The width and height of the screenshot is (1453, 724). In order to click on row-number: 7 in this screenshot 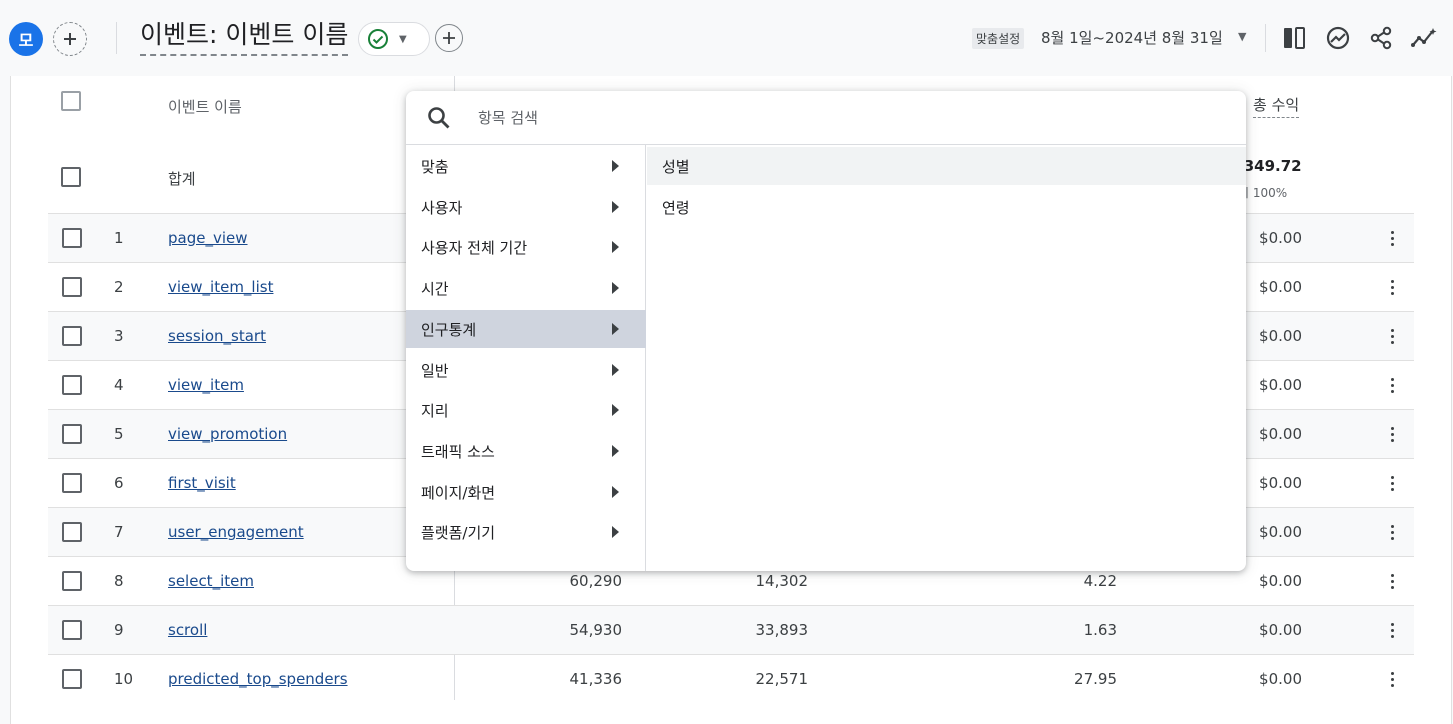, I will do `click(119, 532)`.